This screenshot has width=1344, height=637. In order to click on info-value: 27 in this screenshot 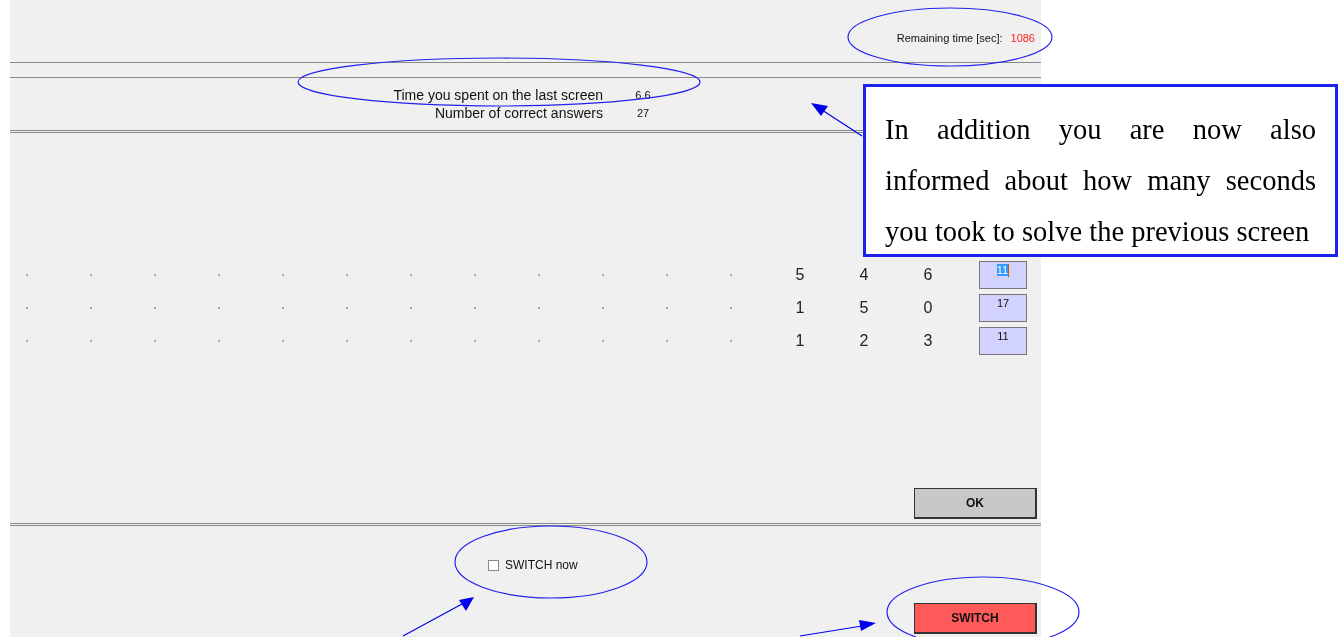, I will do `click(643, 113)`.